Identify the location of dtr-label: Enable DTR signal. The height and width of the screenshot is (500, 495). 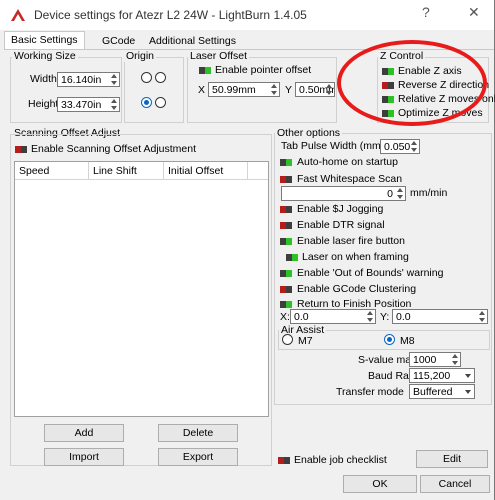
(341, 225).